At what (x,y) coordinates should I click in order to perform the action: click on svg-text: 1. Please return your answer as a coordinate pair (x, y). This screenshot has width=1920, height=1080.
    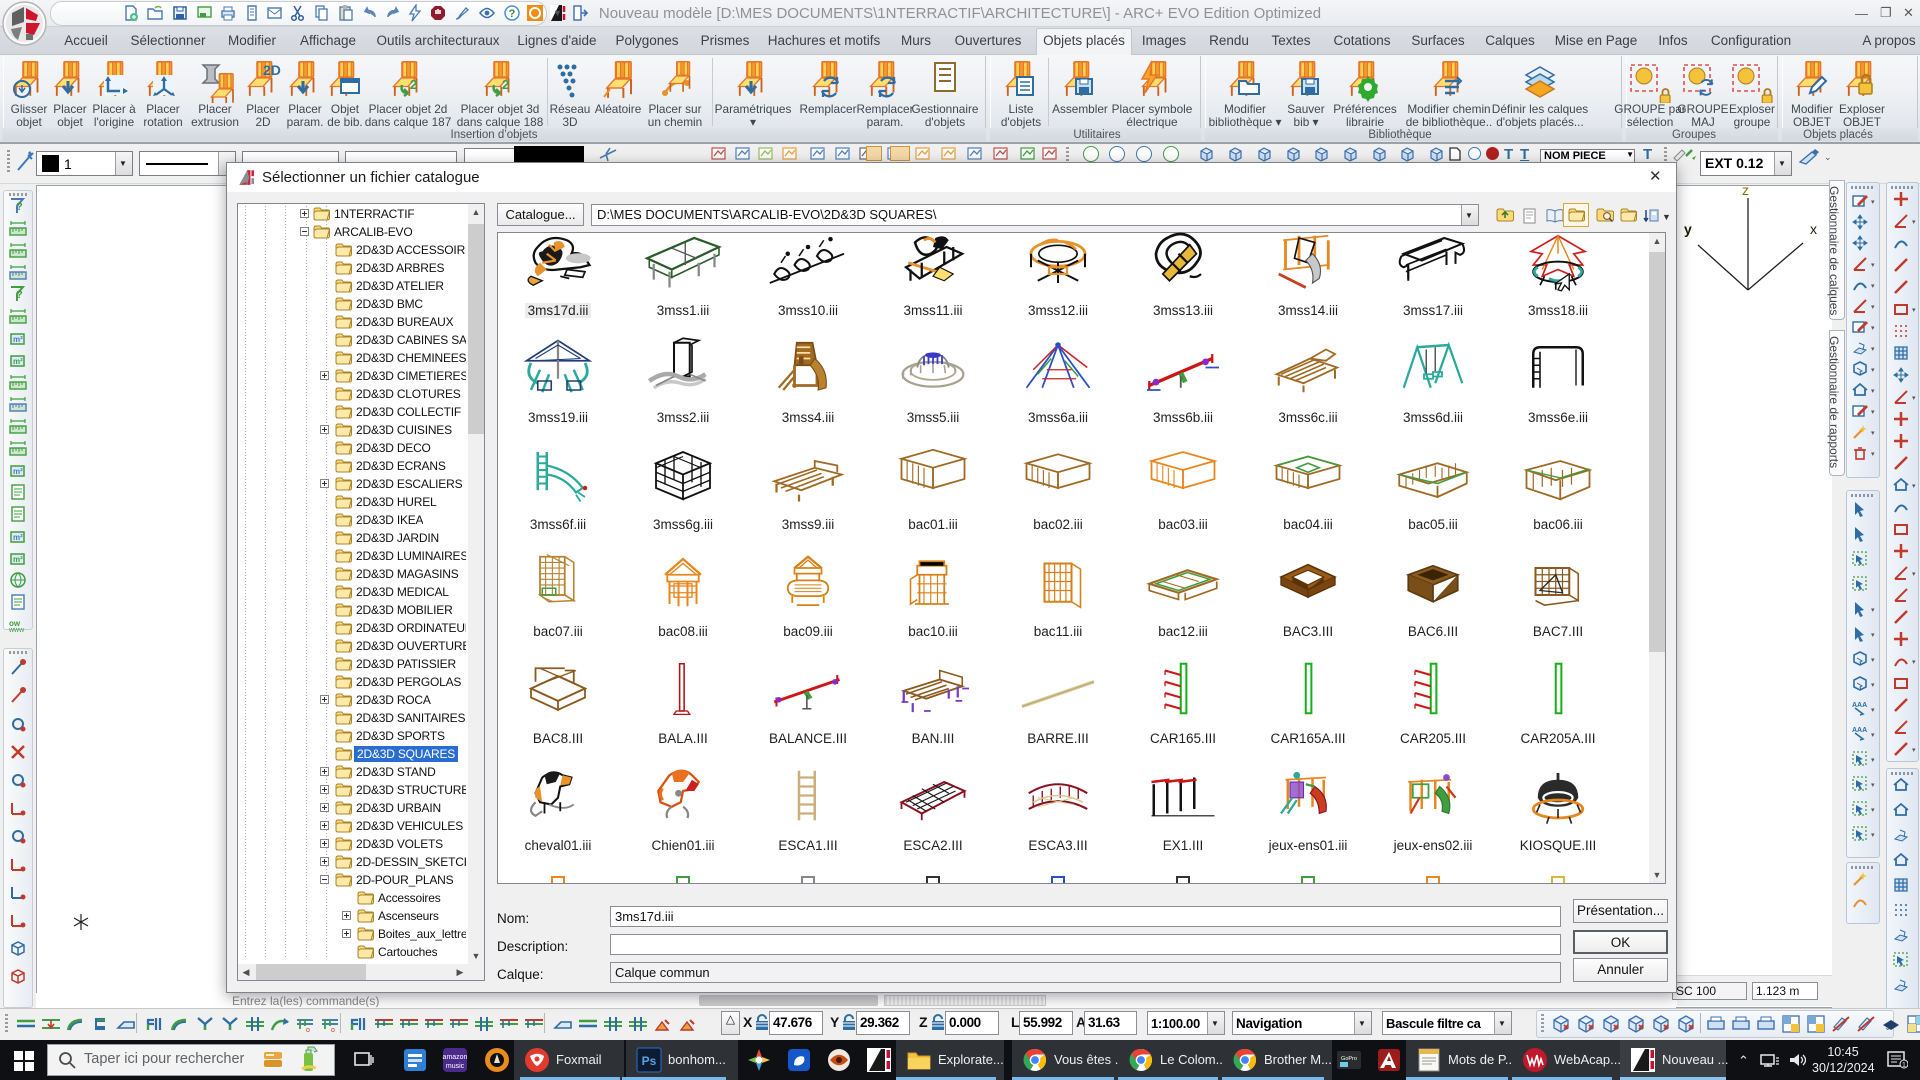
    Looking at the image, I should click on (1904, 1065).